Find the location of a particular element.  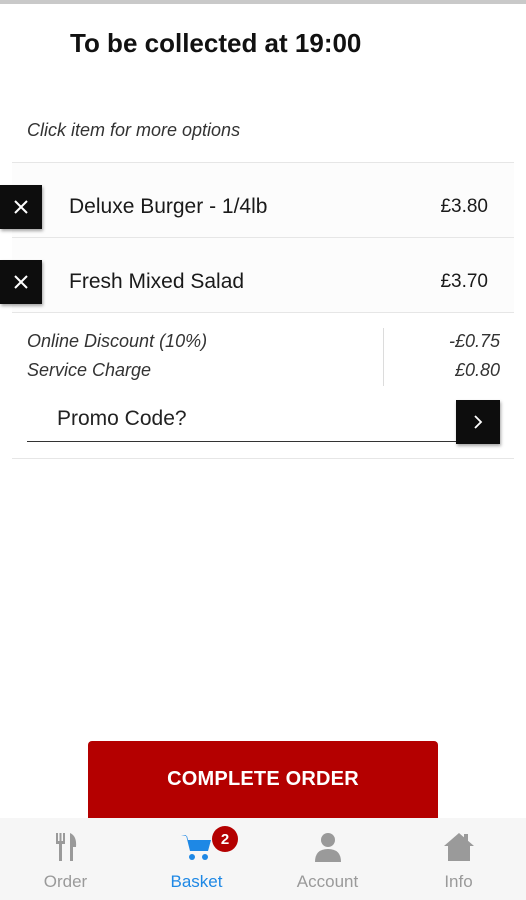

tab-account: Account is located at coordinates (327, 859).